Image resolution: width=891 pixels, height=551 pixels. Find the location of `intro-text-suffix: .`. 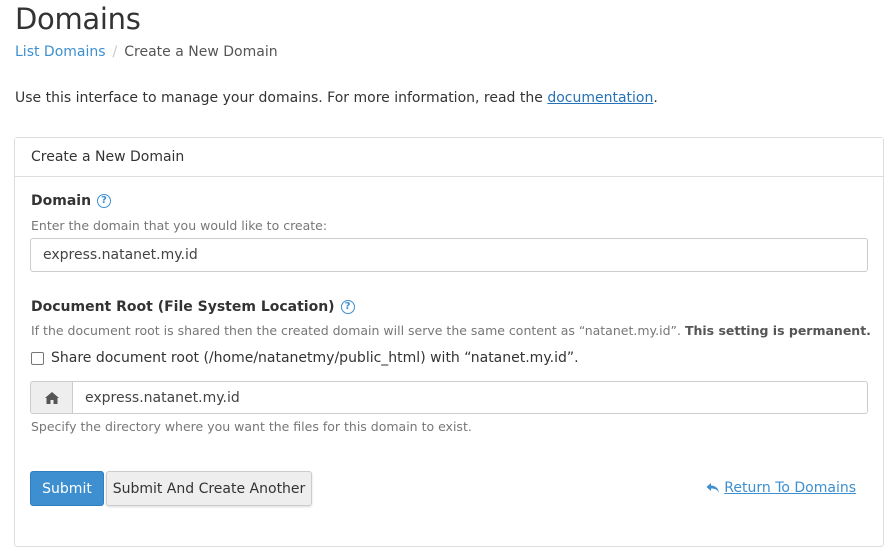

intro-text-suffix: . is located at coordinates (655, 98).